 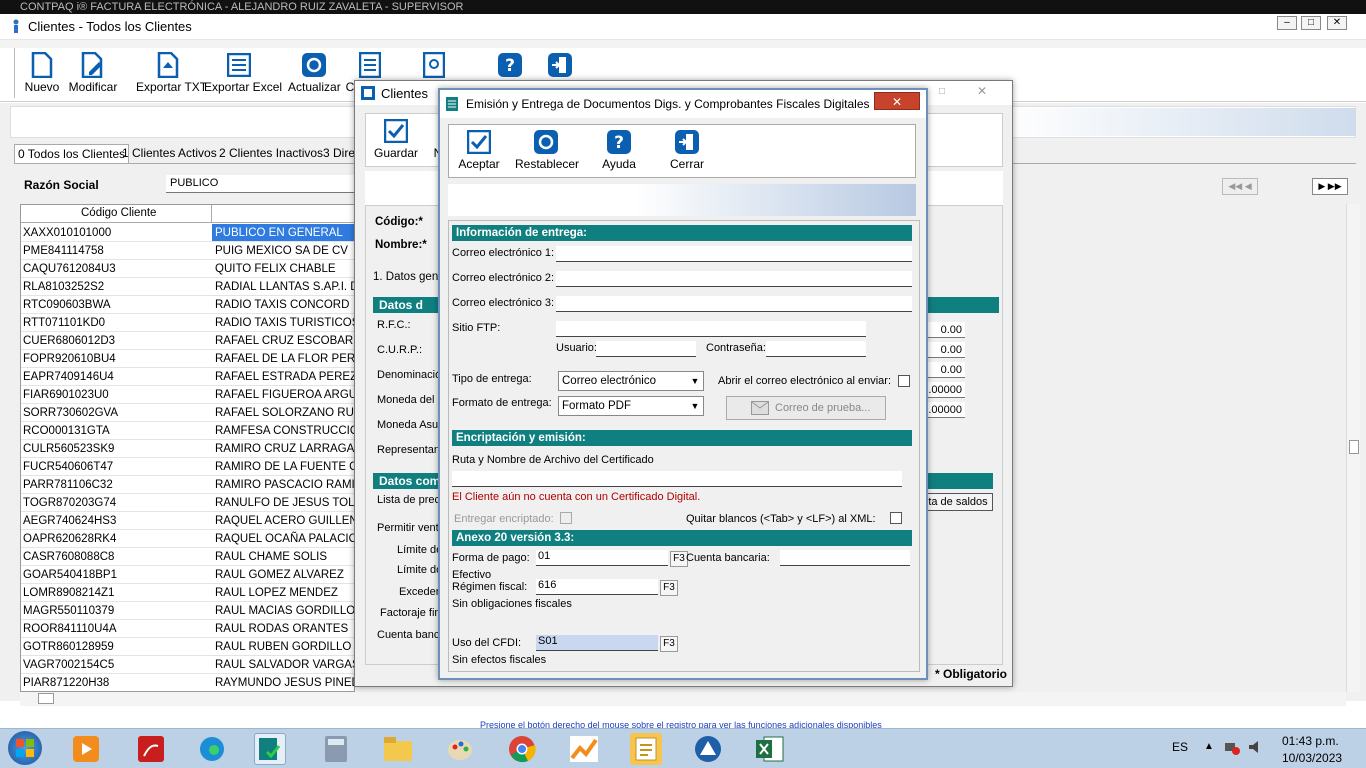 What do you see at coordinates (631, 406) in the screenshot?
I see `formato-entrega-select: Formato PDF ▼` at bounding box center [631, 406].